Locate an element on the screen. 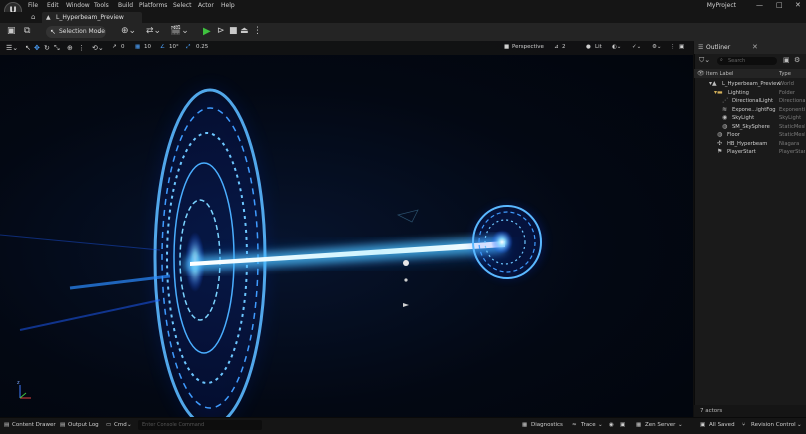  outliner-row: ◍ Floor StaticMesh is located at coordinates (750, 135).